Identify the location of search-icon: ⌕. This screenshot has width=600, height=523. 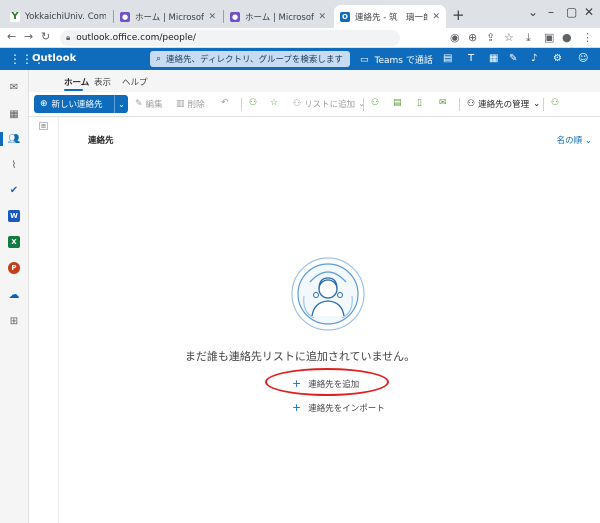
(159, 59).